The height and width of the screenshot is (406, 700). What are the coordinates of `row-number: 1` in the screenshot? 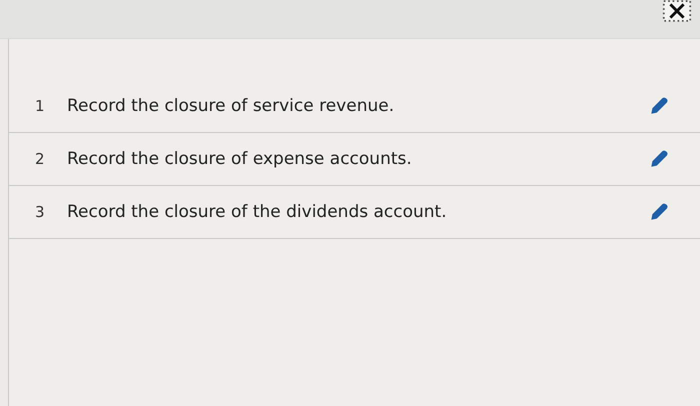 It's located at (40, 106).